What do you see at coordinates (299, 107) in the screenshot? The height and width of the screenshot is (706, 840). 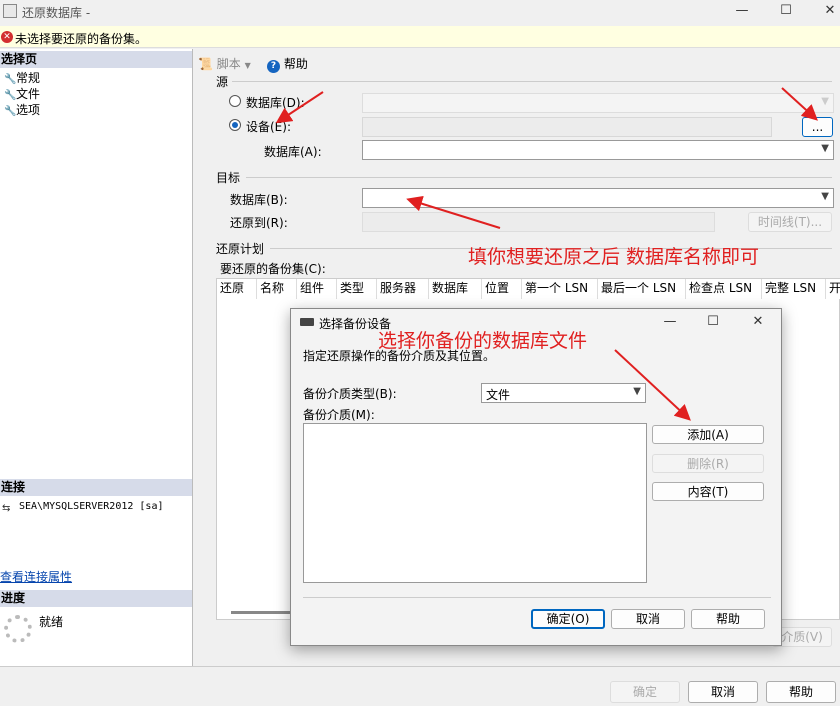 I see `arrow-to-device-radio` at bounding box center [299, 107].